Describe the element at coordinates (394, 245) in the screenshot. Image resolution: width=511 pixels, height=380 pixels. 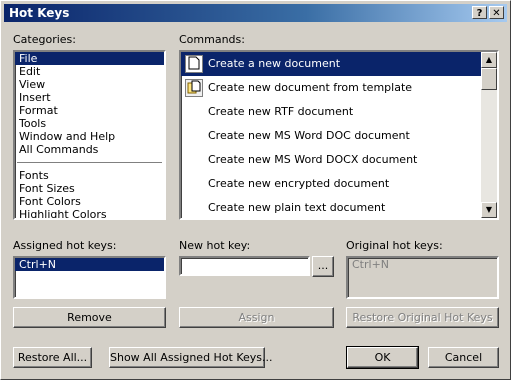
I see `original-hotkeys-label: Original hot keys:` at that location.